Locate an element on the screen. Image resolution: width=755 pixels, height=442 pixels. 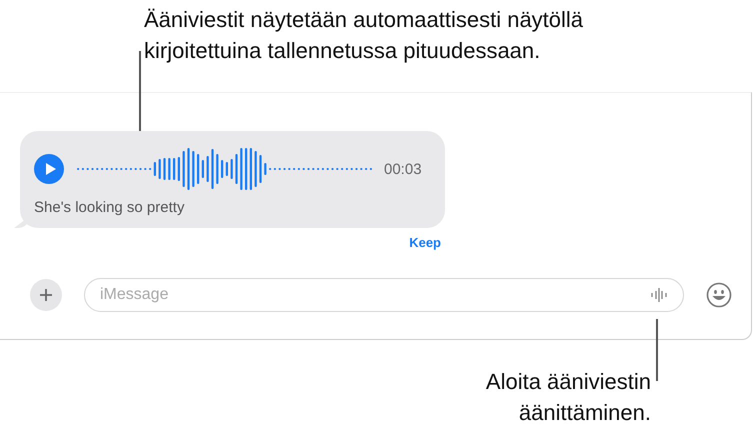
callout-text: Aloita ääniviestin äänittäminen. is located at coordinates (567, 397).